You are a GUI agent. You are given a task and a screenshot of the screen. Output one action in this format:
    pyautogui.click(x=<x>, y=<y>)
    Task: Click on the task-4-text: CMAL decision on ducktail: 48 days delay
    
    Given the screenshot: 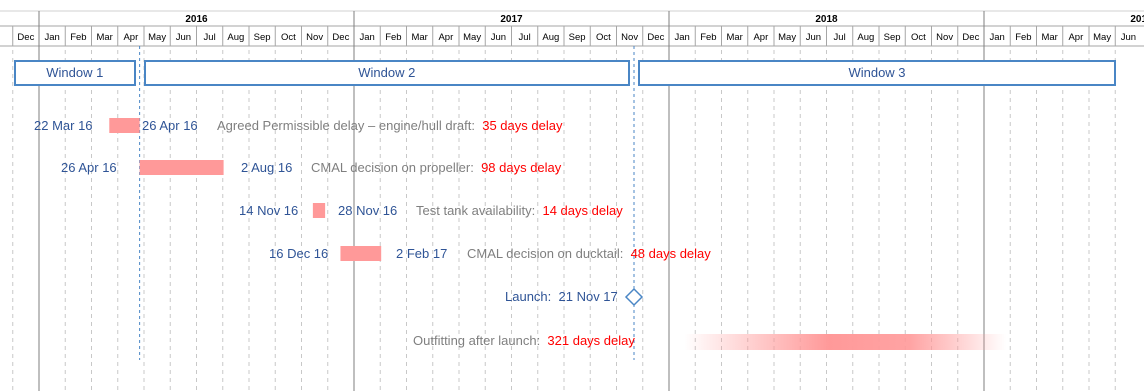 What is the action you would take?
    pyautogui.click(x=589, y=254)
    